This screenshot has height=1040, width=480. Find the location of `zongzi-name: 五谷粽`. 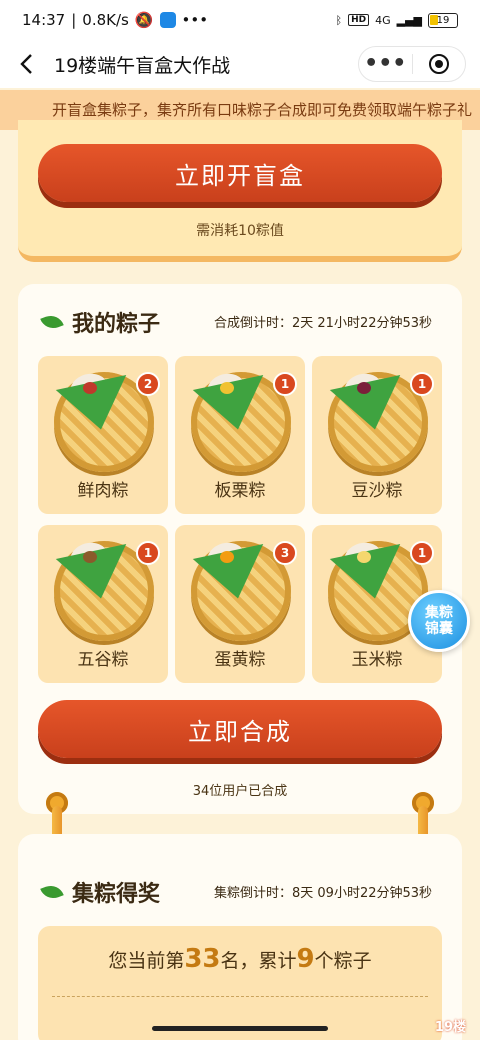

zongzi-name: 五谷粽 is located at coordinates (103, 660).